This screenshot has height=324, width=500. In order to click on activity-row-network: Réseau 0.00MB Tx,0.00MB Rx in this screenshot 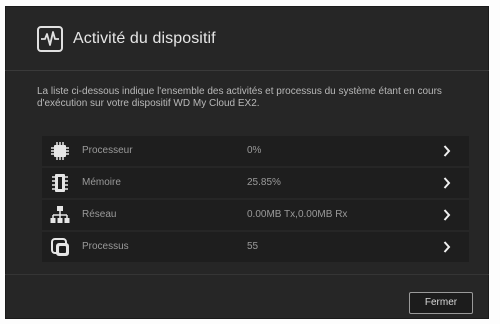, I will do `click(255, 215)`.